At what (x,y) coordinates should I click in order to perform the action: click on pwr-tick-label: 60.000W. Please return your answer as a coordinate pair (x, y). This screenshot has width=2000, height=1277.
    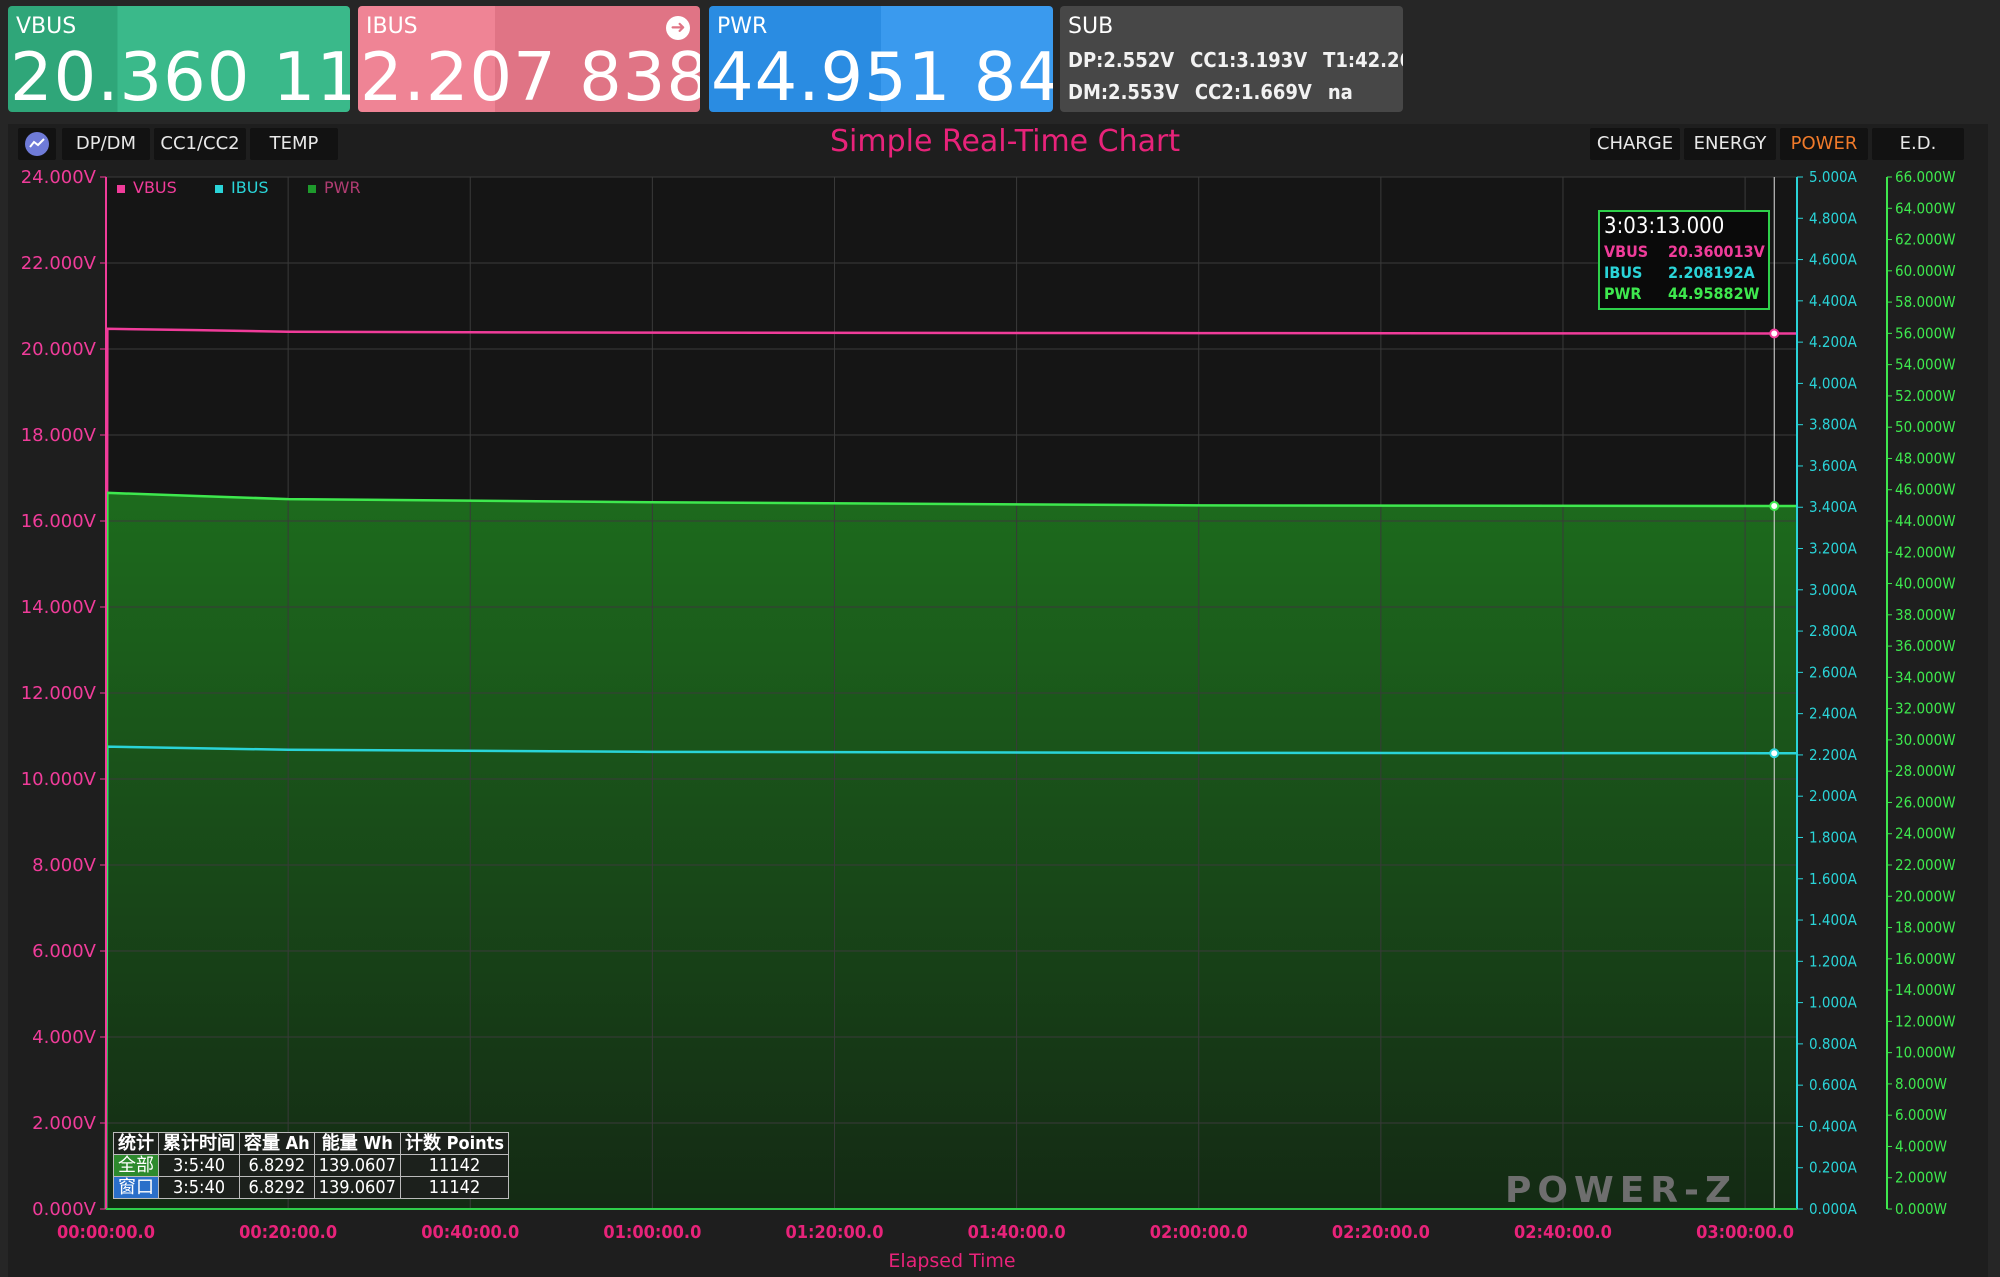
    Looking at the image, I should click on (1925, 271).